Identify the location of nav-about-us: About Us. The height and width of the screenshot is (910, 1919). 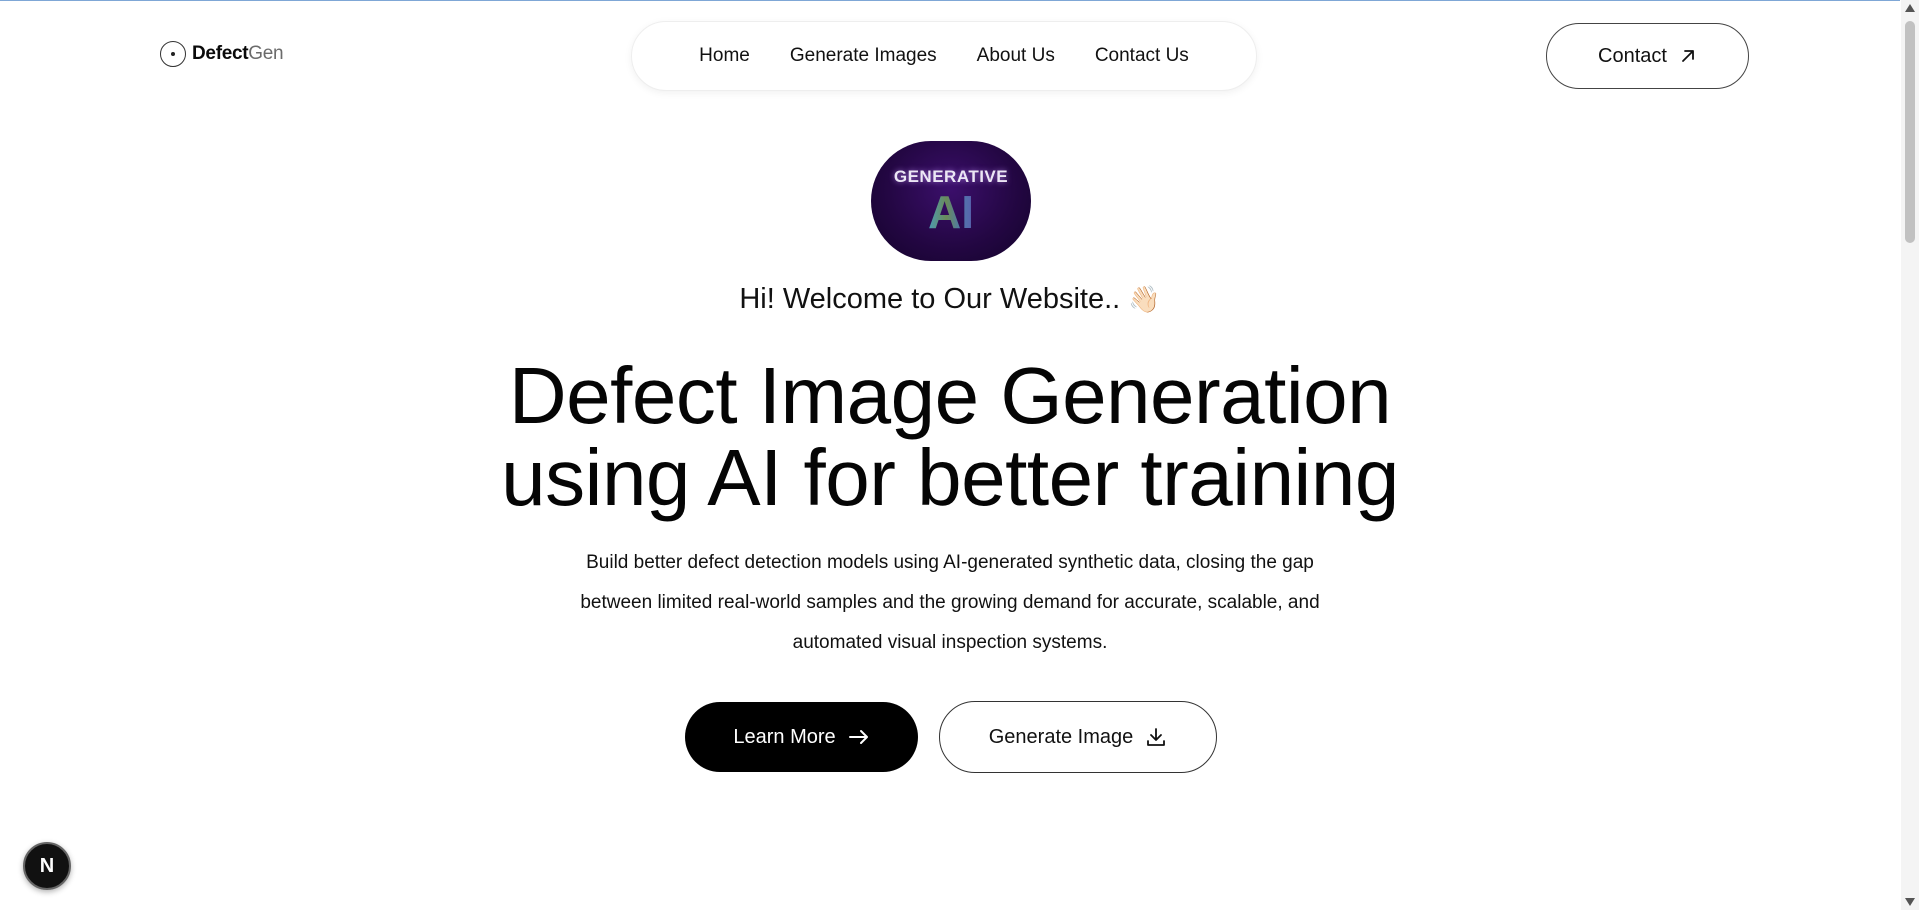
(1016, 56).